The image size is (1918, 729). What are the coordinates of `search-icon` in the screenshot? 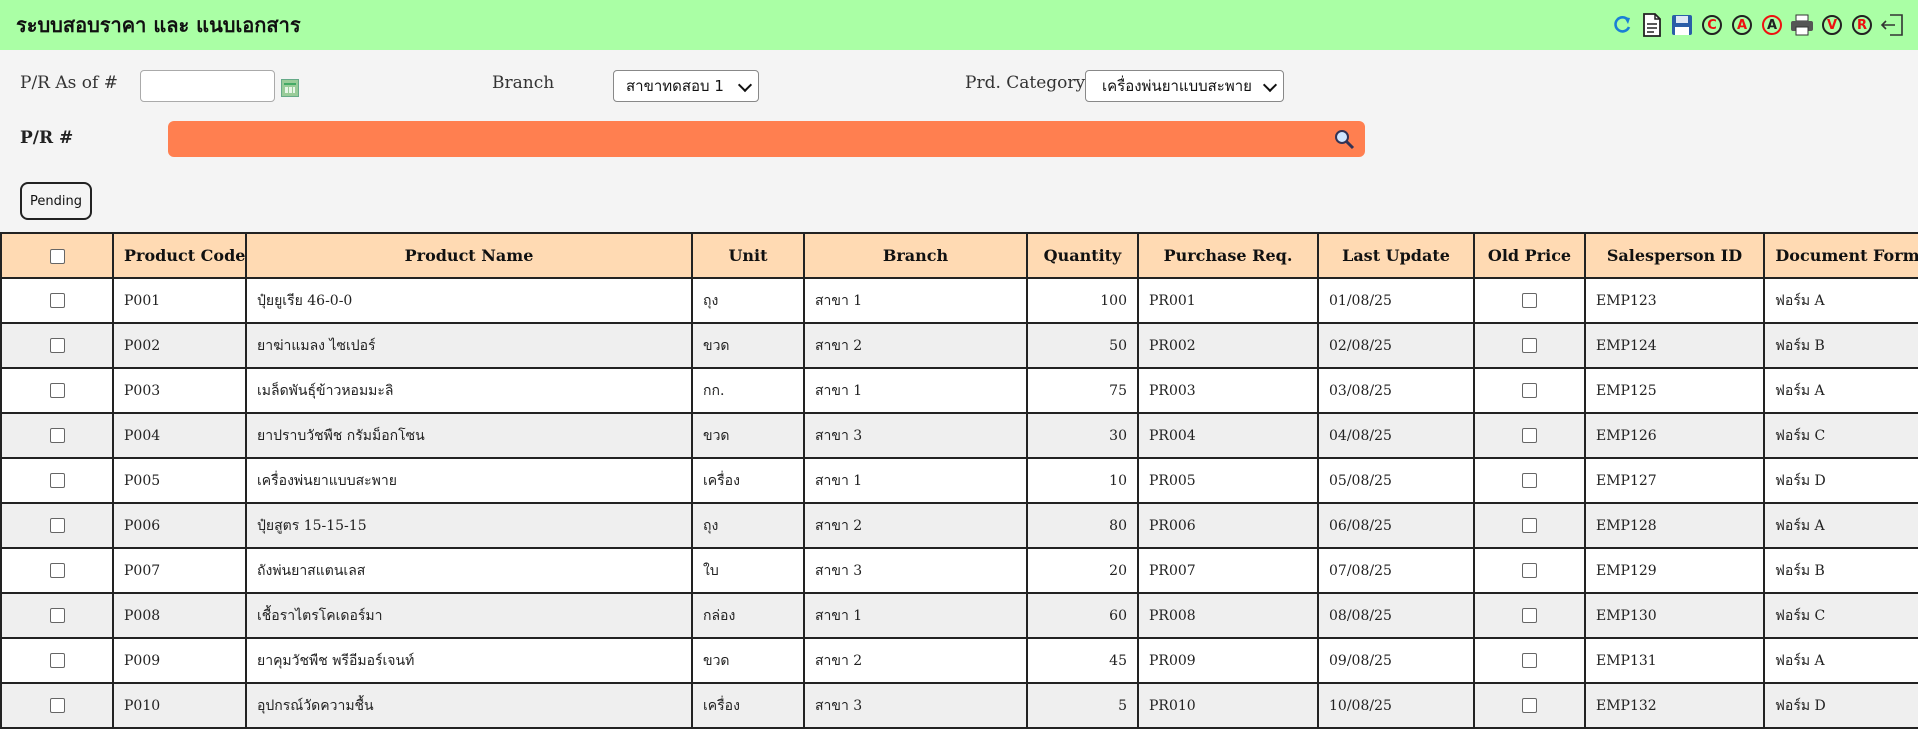 It's located at (1344, 139).